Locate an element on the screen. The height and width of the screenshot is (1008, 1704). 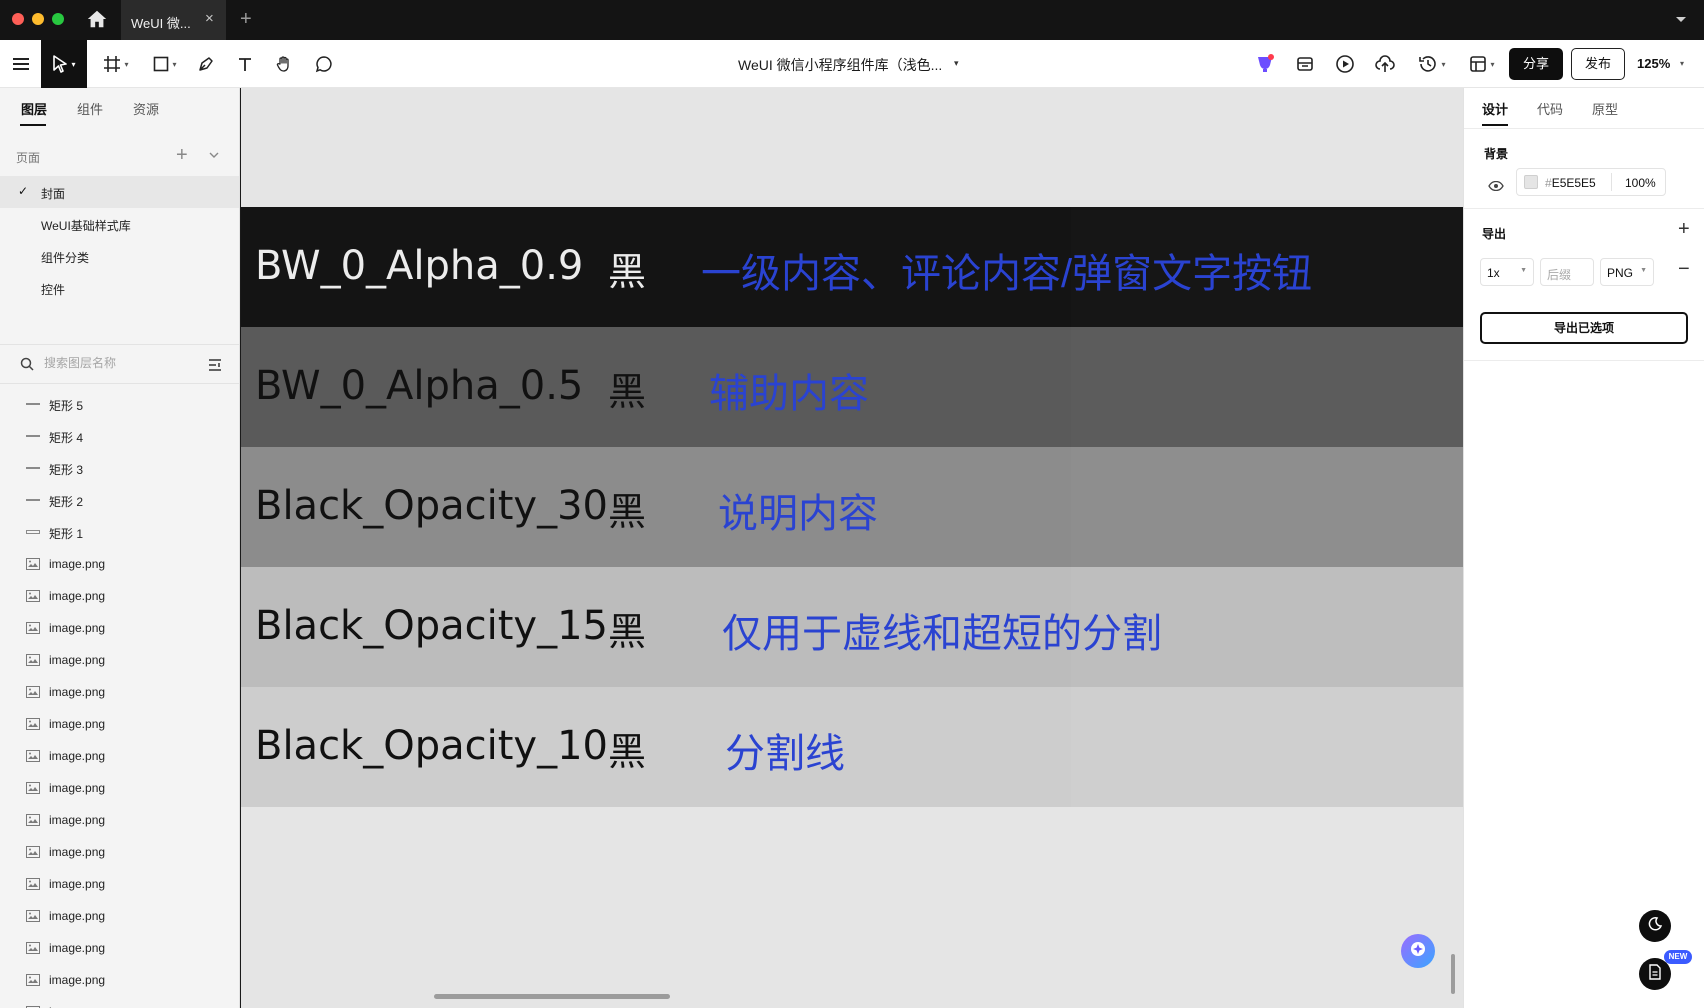
color-swatch-row: BW_0_Alpha_0.9 黑 一级内容、评论内容/弹窗文字按钮 is located at coordinates (852, 267).